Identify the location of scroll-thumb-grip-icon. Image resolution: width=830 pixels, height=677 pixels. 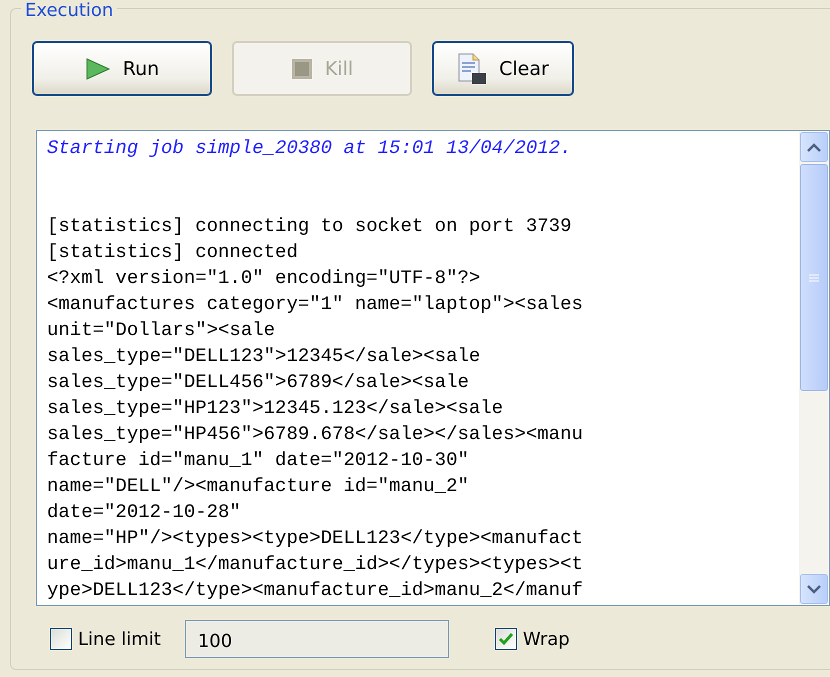
(814, 277).